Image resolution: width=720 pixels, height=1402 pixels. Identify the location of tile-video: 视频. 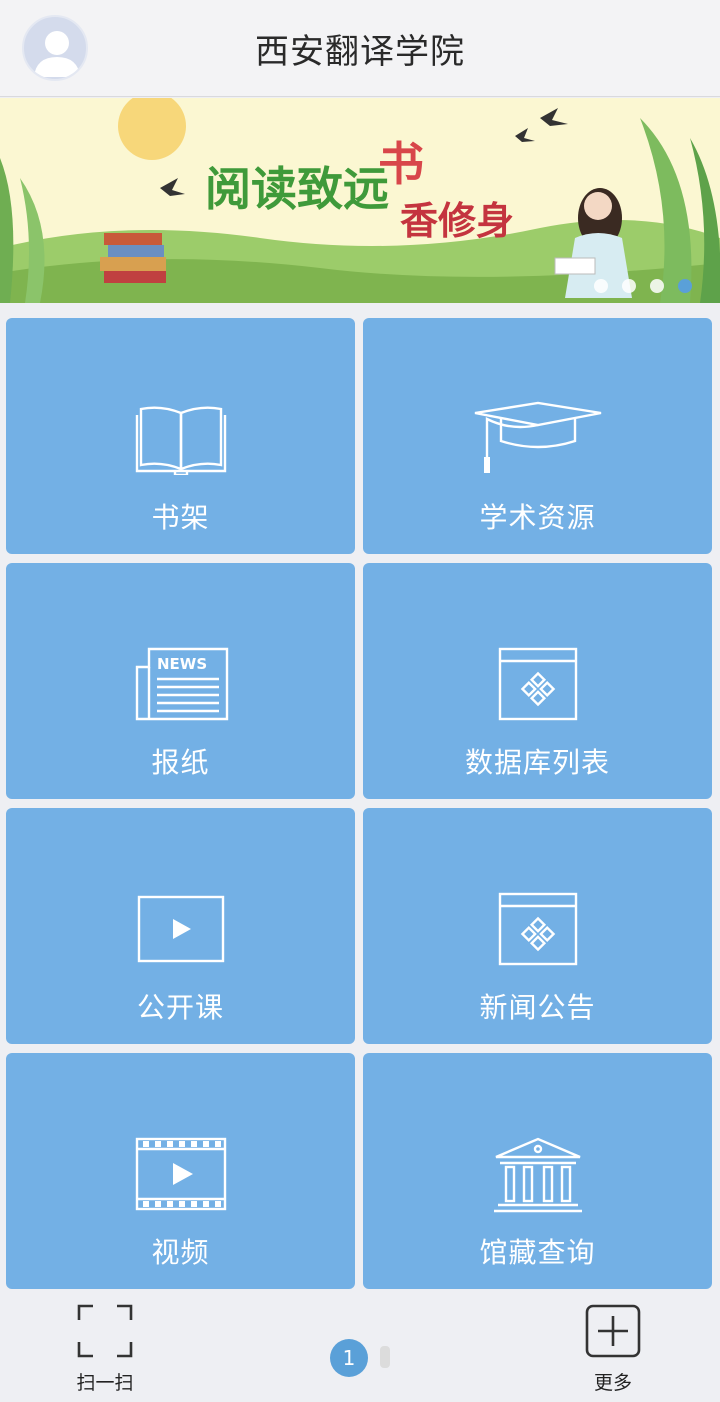
(180, 1171).